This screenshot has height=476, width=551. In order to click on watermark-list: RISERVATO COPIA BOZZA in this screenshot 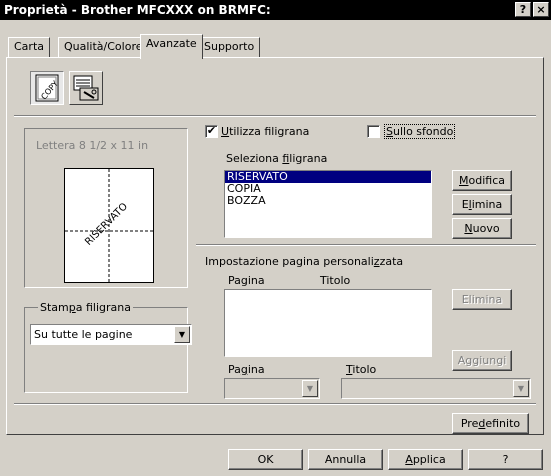, I will do `click(328, 204)`.